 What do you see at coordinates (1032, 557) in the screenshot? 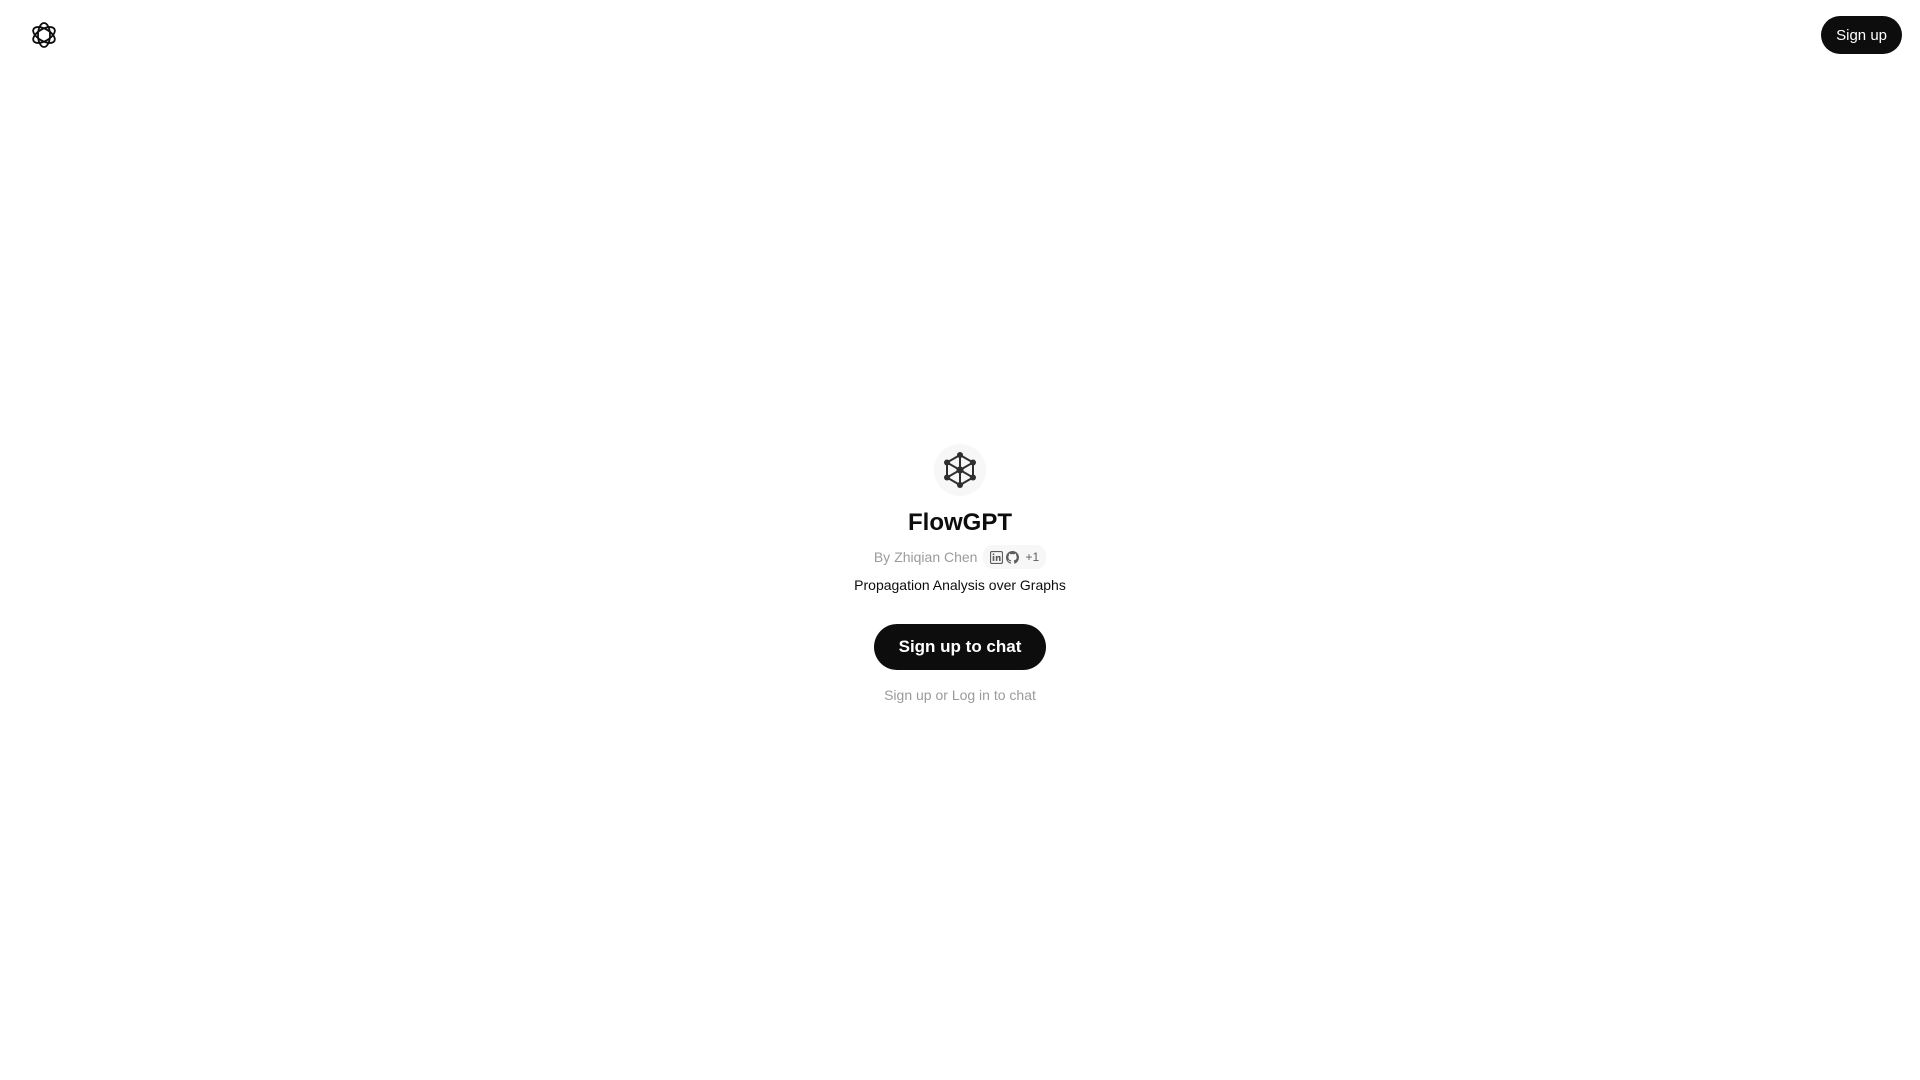
I see `extra-links-count: +1` at bounding box center [1032, 557].